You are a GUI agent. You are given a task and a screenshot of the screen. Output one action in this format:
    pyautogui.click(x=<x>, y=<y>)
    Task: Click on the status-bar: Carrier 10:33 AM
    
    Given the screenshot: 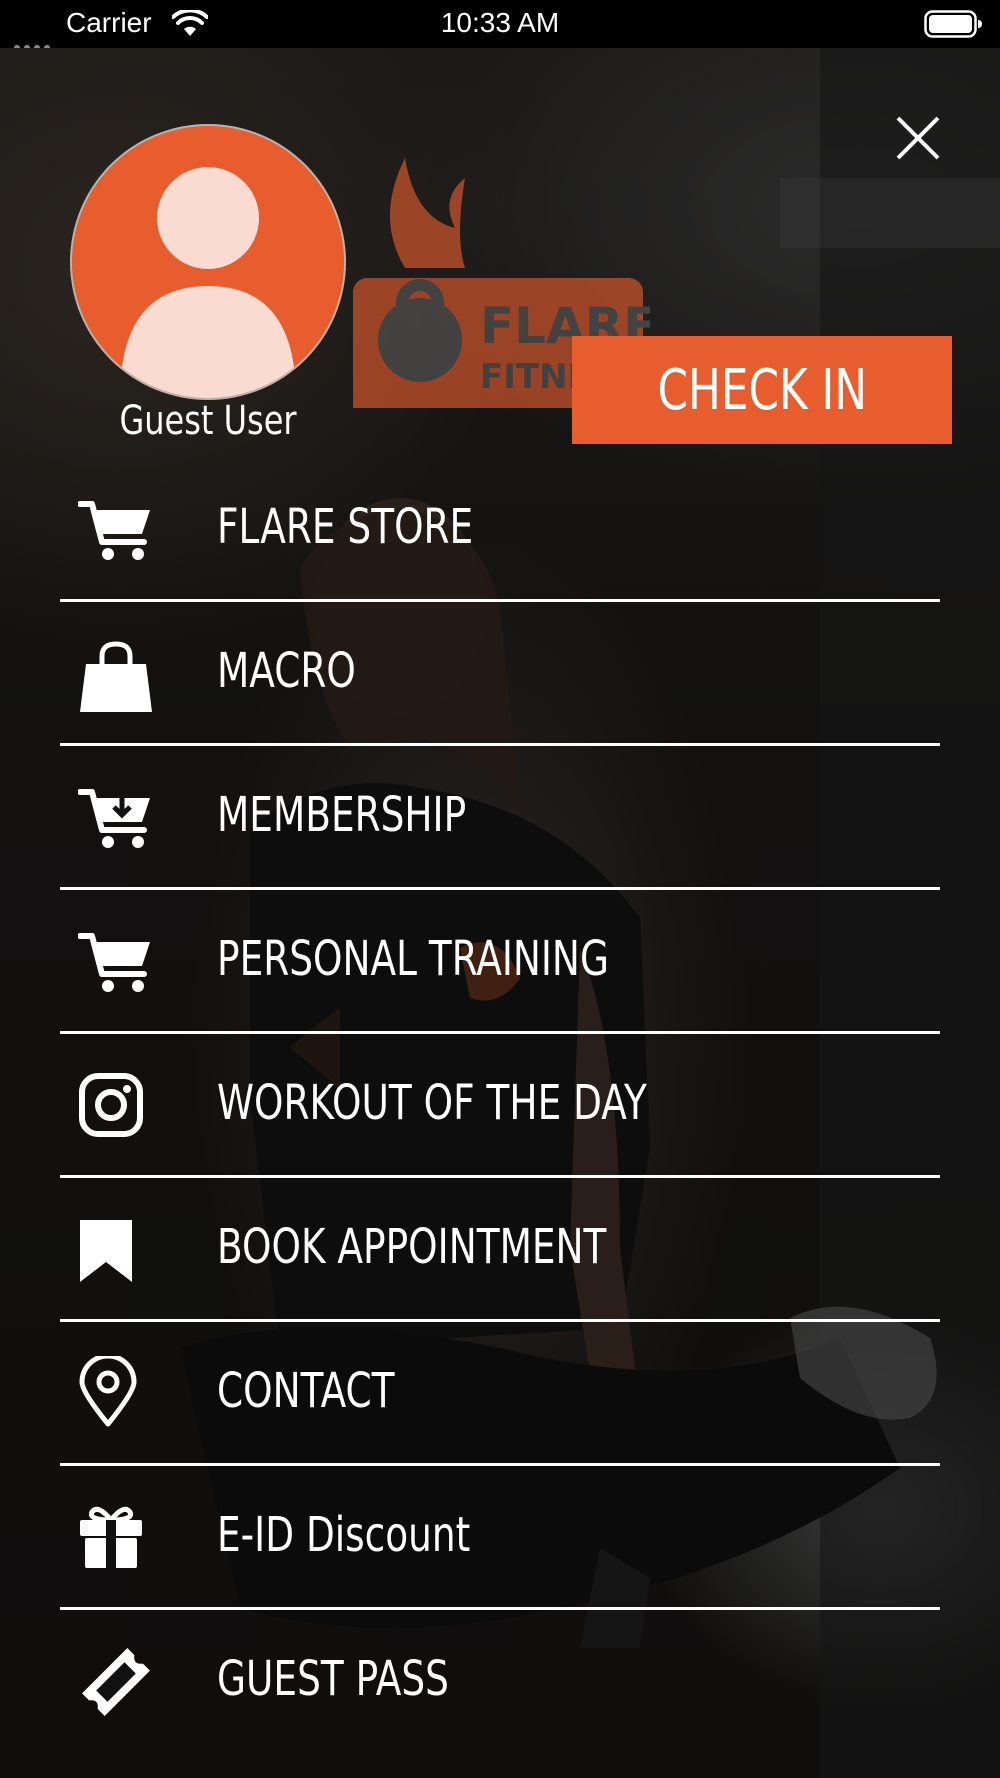 What is the action you would take?
    pyautogui.click(x=500, y=25)
    